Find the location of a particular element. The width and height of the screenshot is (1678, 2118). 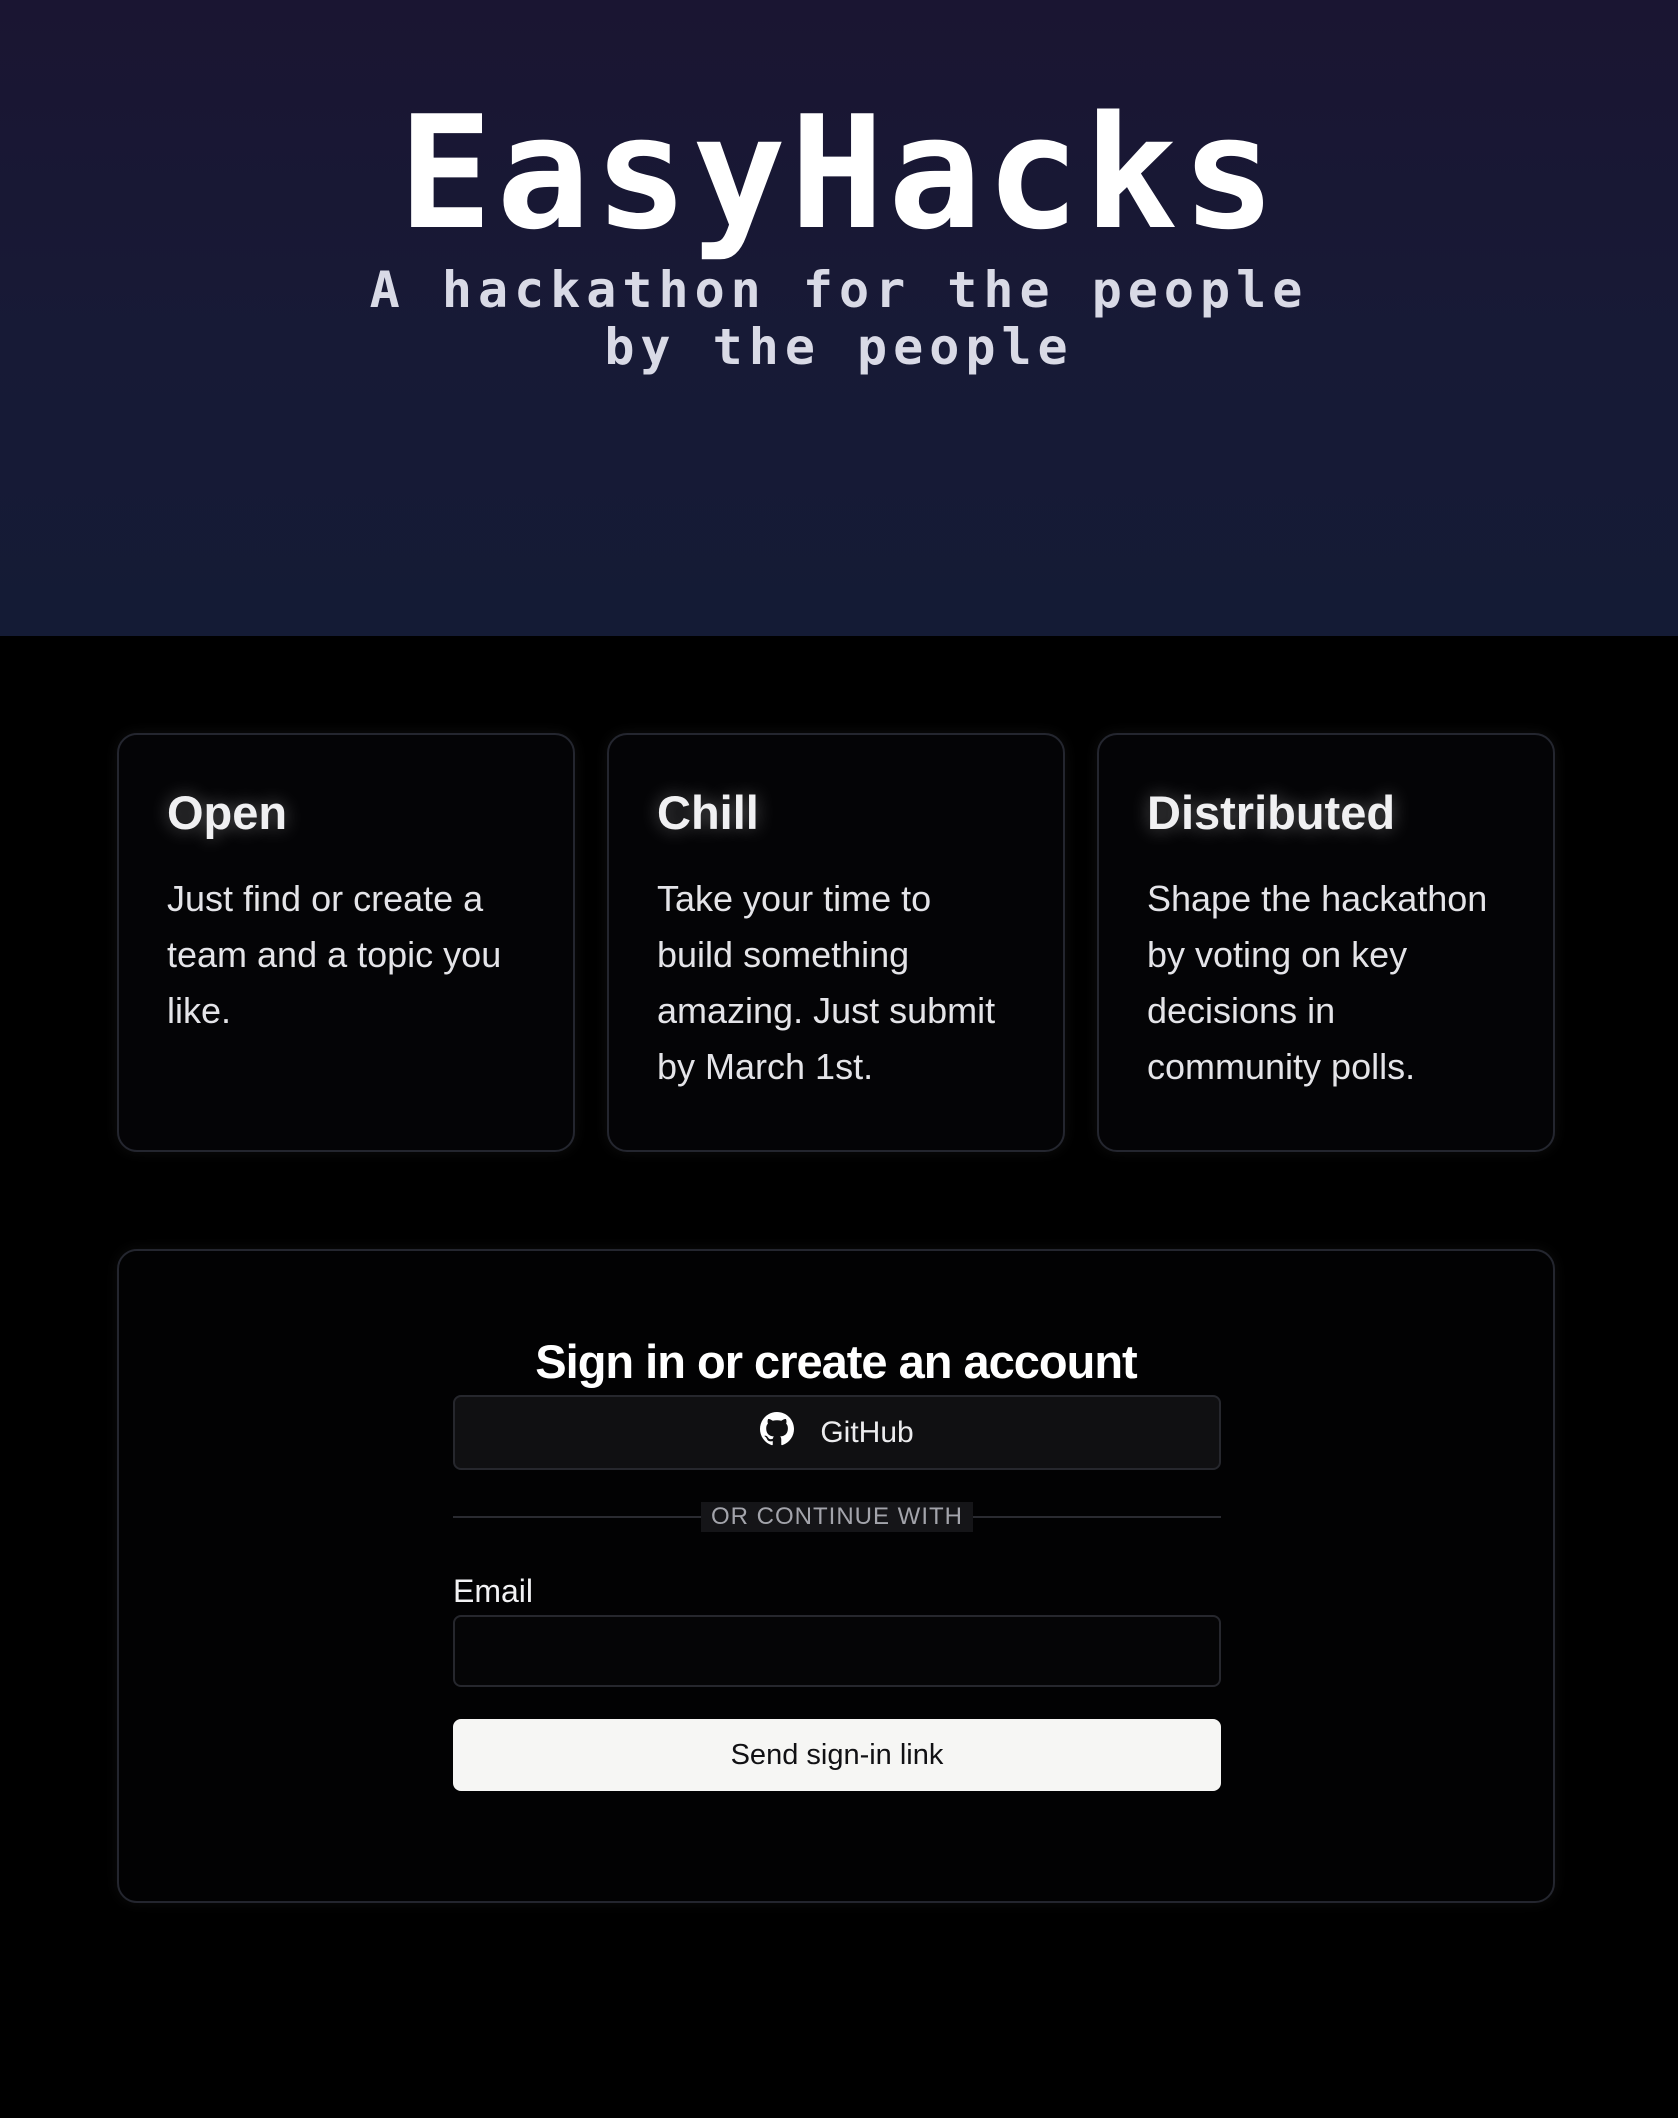

feature-card-title: Open is located at coordinates (227, 812).